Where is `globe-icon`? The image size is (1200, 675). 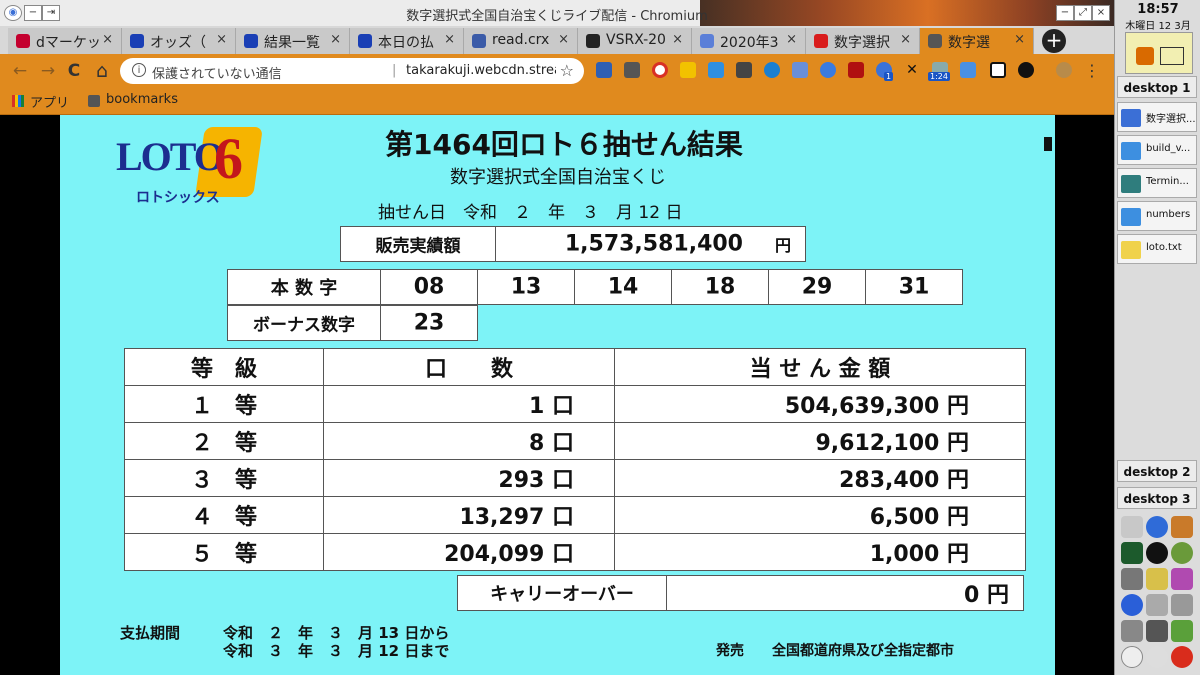
globe-icon is located at coordinates (1182, 553).